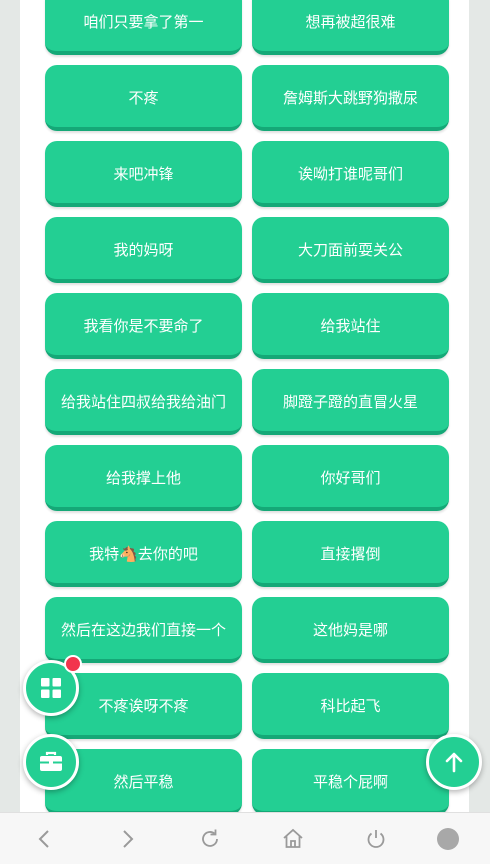  I want to click on sound-button-label: 平稳个屁啊, so click(350, 781).